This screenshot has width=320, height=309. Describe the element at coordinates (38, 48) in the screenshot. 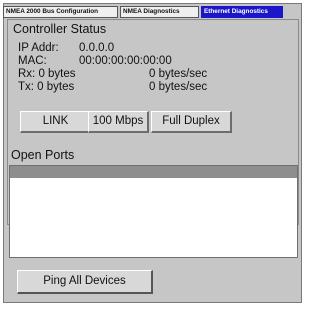

I see `ip-label: IP Addr:` at that location.